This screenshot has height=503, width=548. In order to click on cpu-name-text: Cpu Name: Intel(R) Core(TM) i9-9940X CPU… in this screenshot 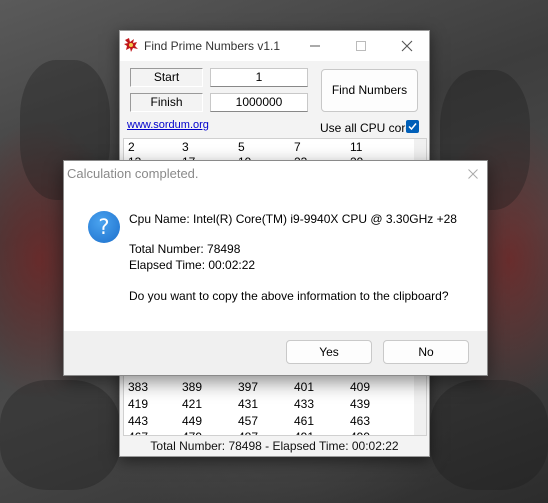, I will do `click(293, 219)`.